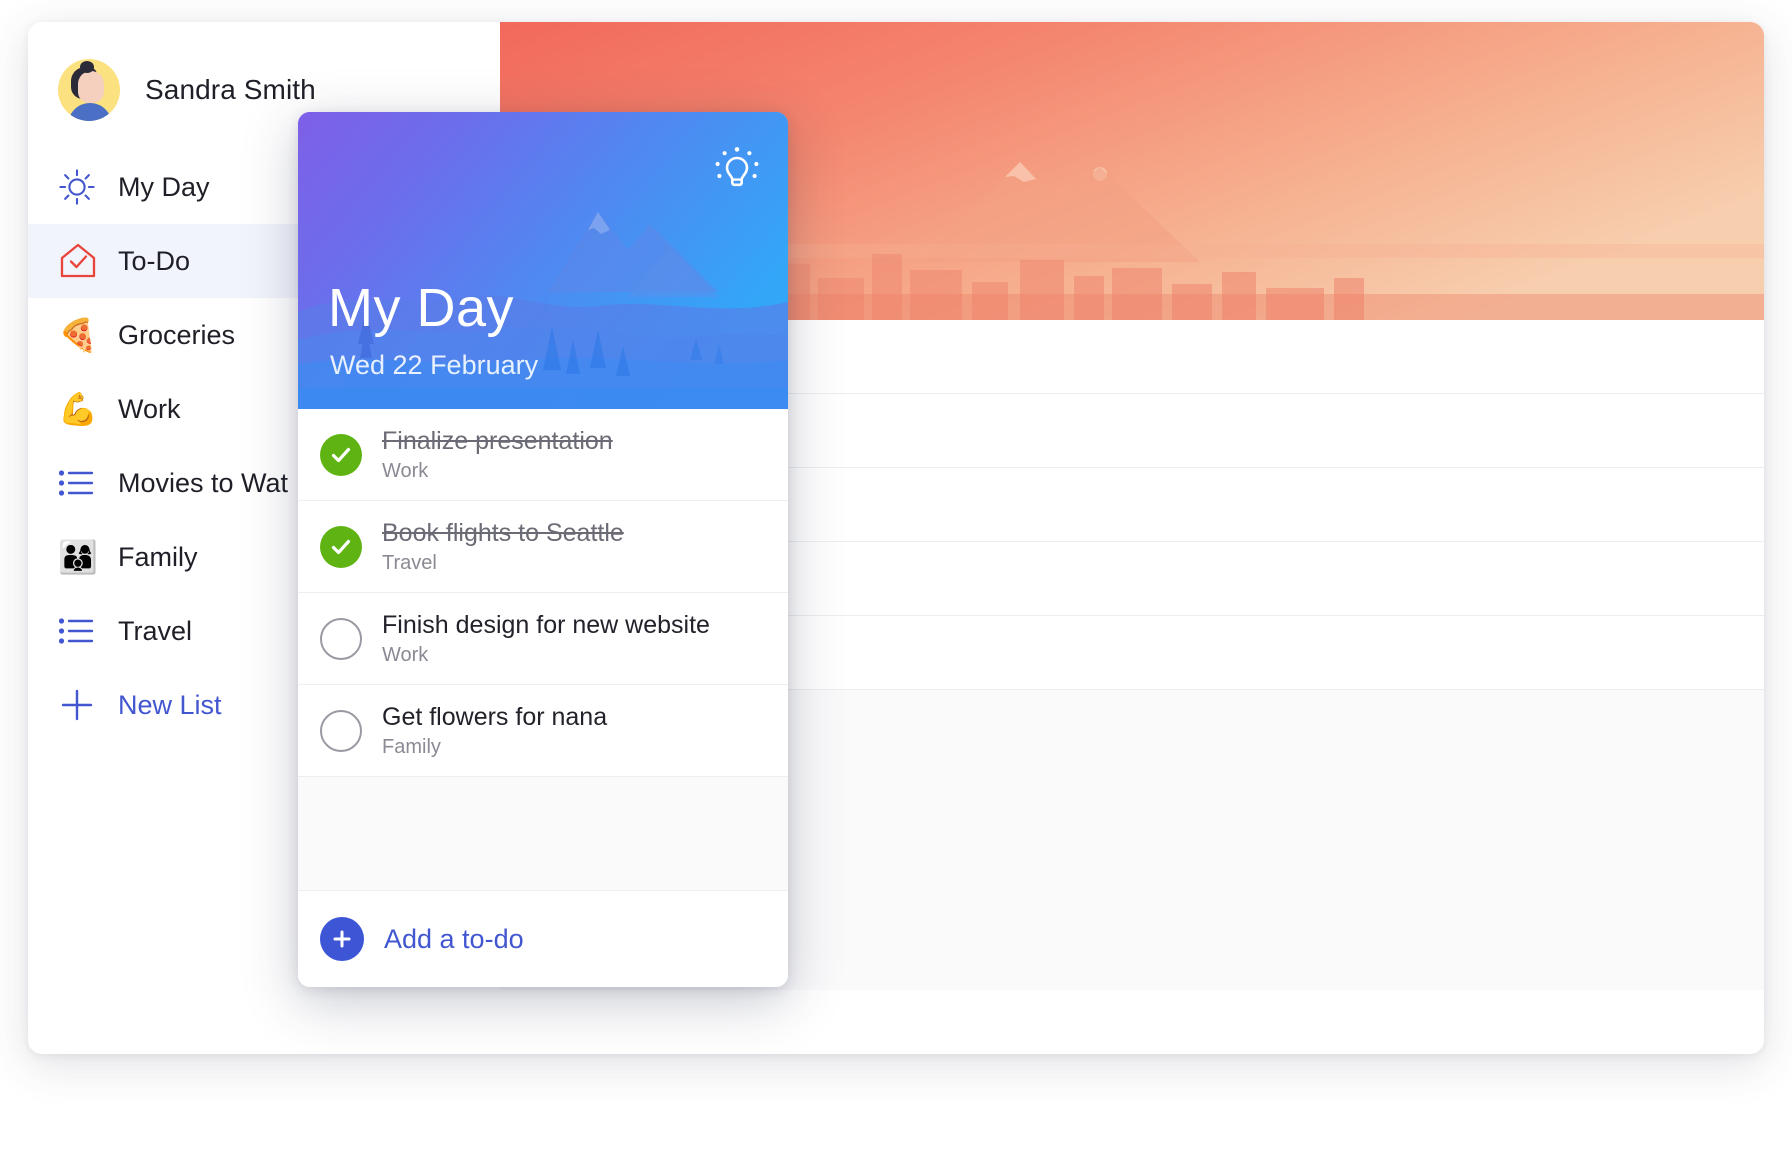  Describe the element at coordinates (158, 556) in the screenshot. I see `sidebar-item-label: Family` at that location.